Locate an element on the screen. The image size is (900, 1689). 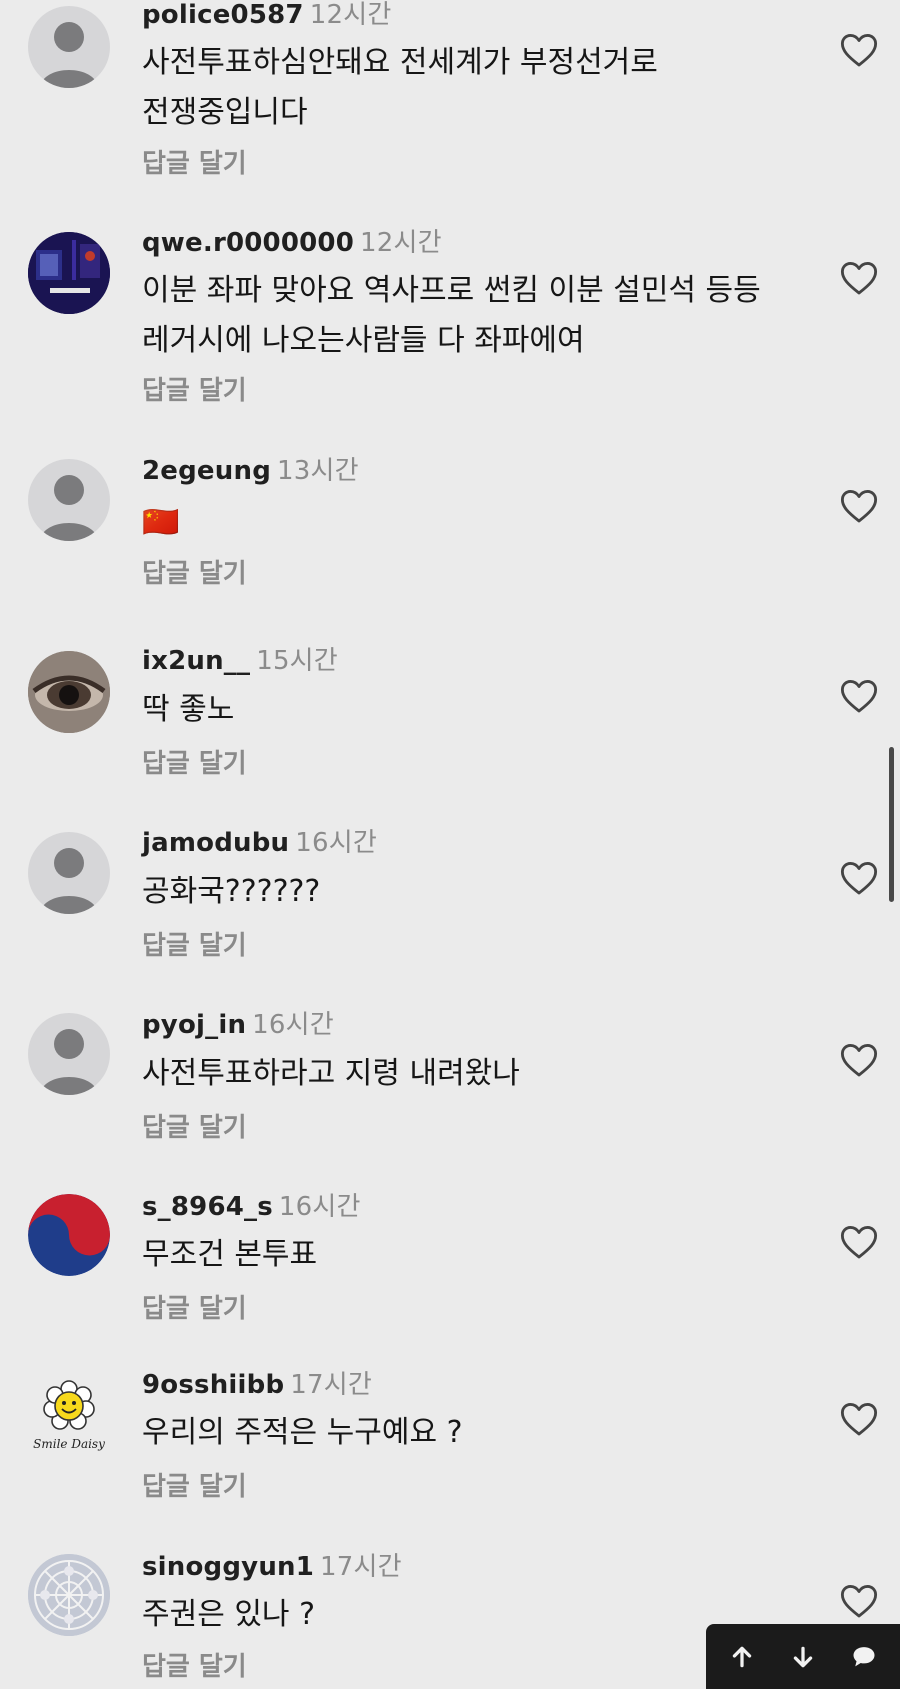
comment-text: 무조건 본투표 is located at coordinates (229, 1255).